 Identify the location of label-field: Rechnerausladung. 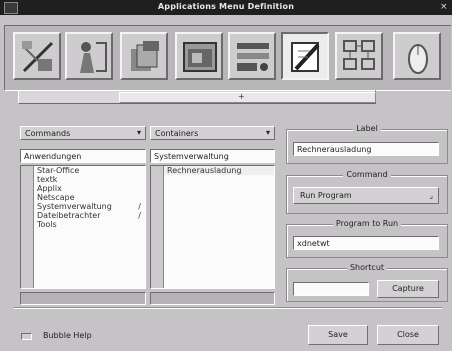
(366, 149).